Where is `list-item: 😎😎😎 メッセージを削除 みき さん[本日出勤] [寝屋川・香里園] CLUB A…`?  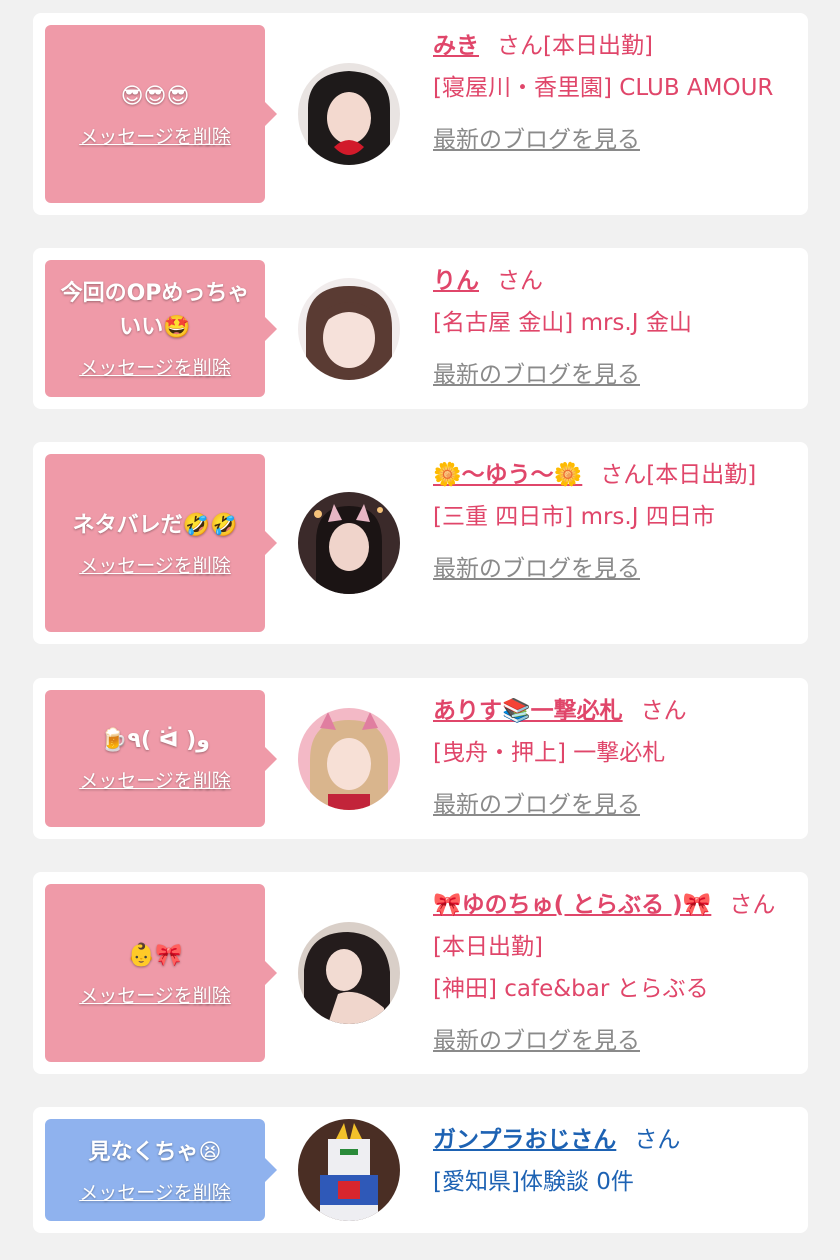
list-item: 😎😎😎 メッセージを削除 みき さん[本日出勤] [寝屋川・香里園] CLUB A… is located at coordinates (420, 114).